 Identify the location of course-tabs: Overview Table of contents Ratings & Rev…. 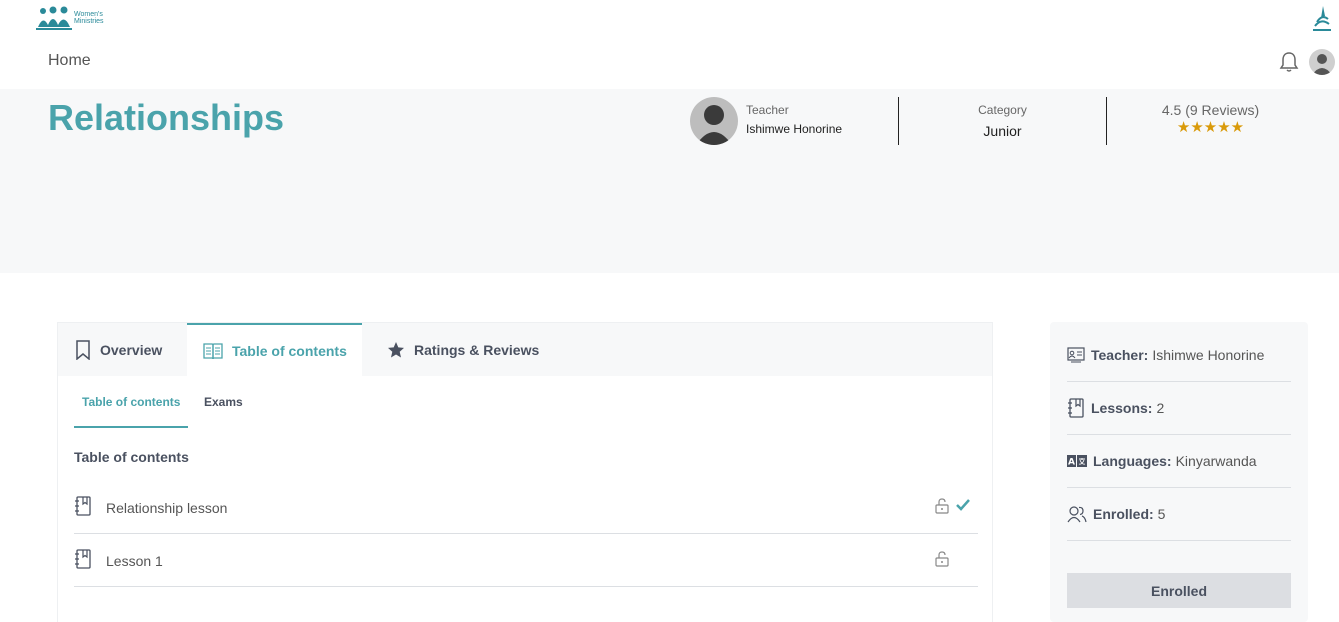
(525, 350).